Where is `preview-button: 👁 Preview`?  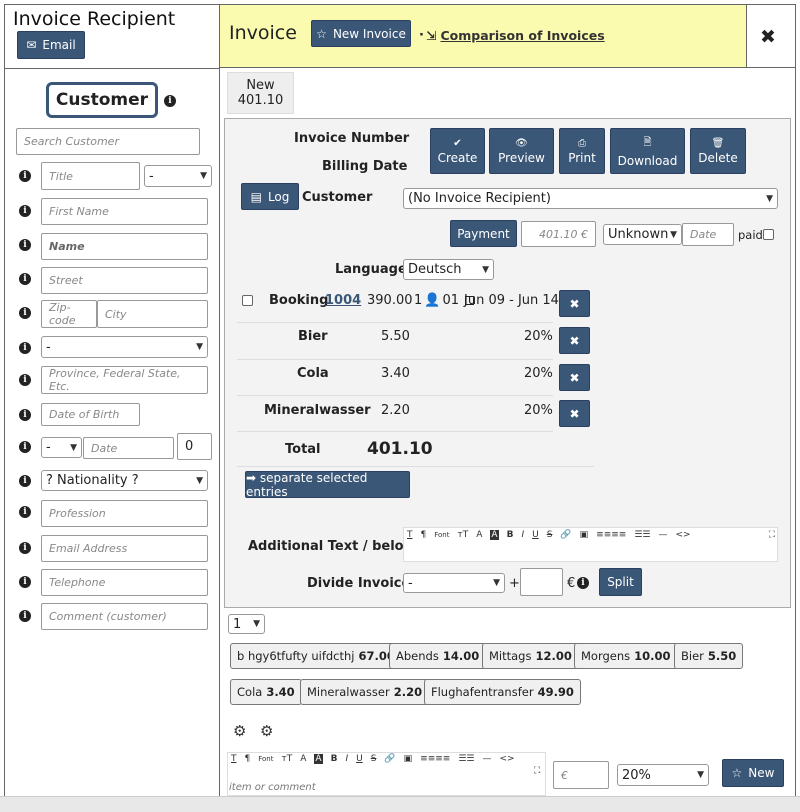
preview-button: 👁 Preview is located at coordinates (521, 151).